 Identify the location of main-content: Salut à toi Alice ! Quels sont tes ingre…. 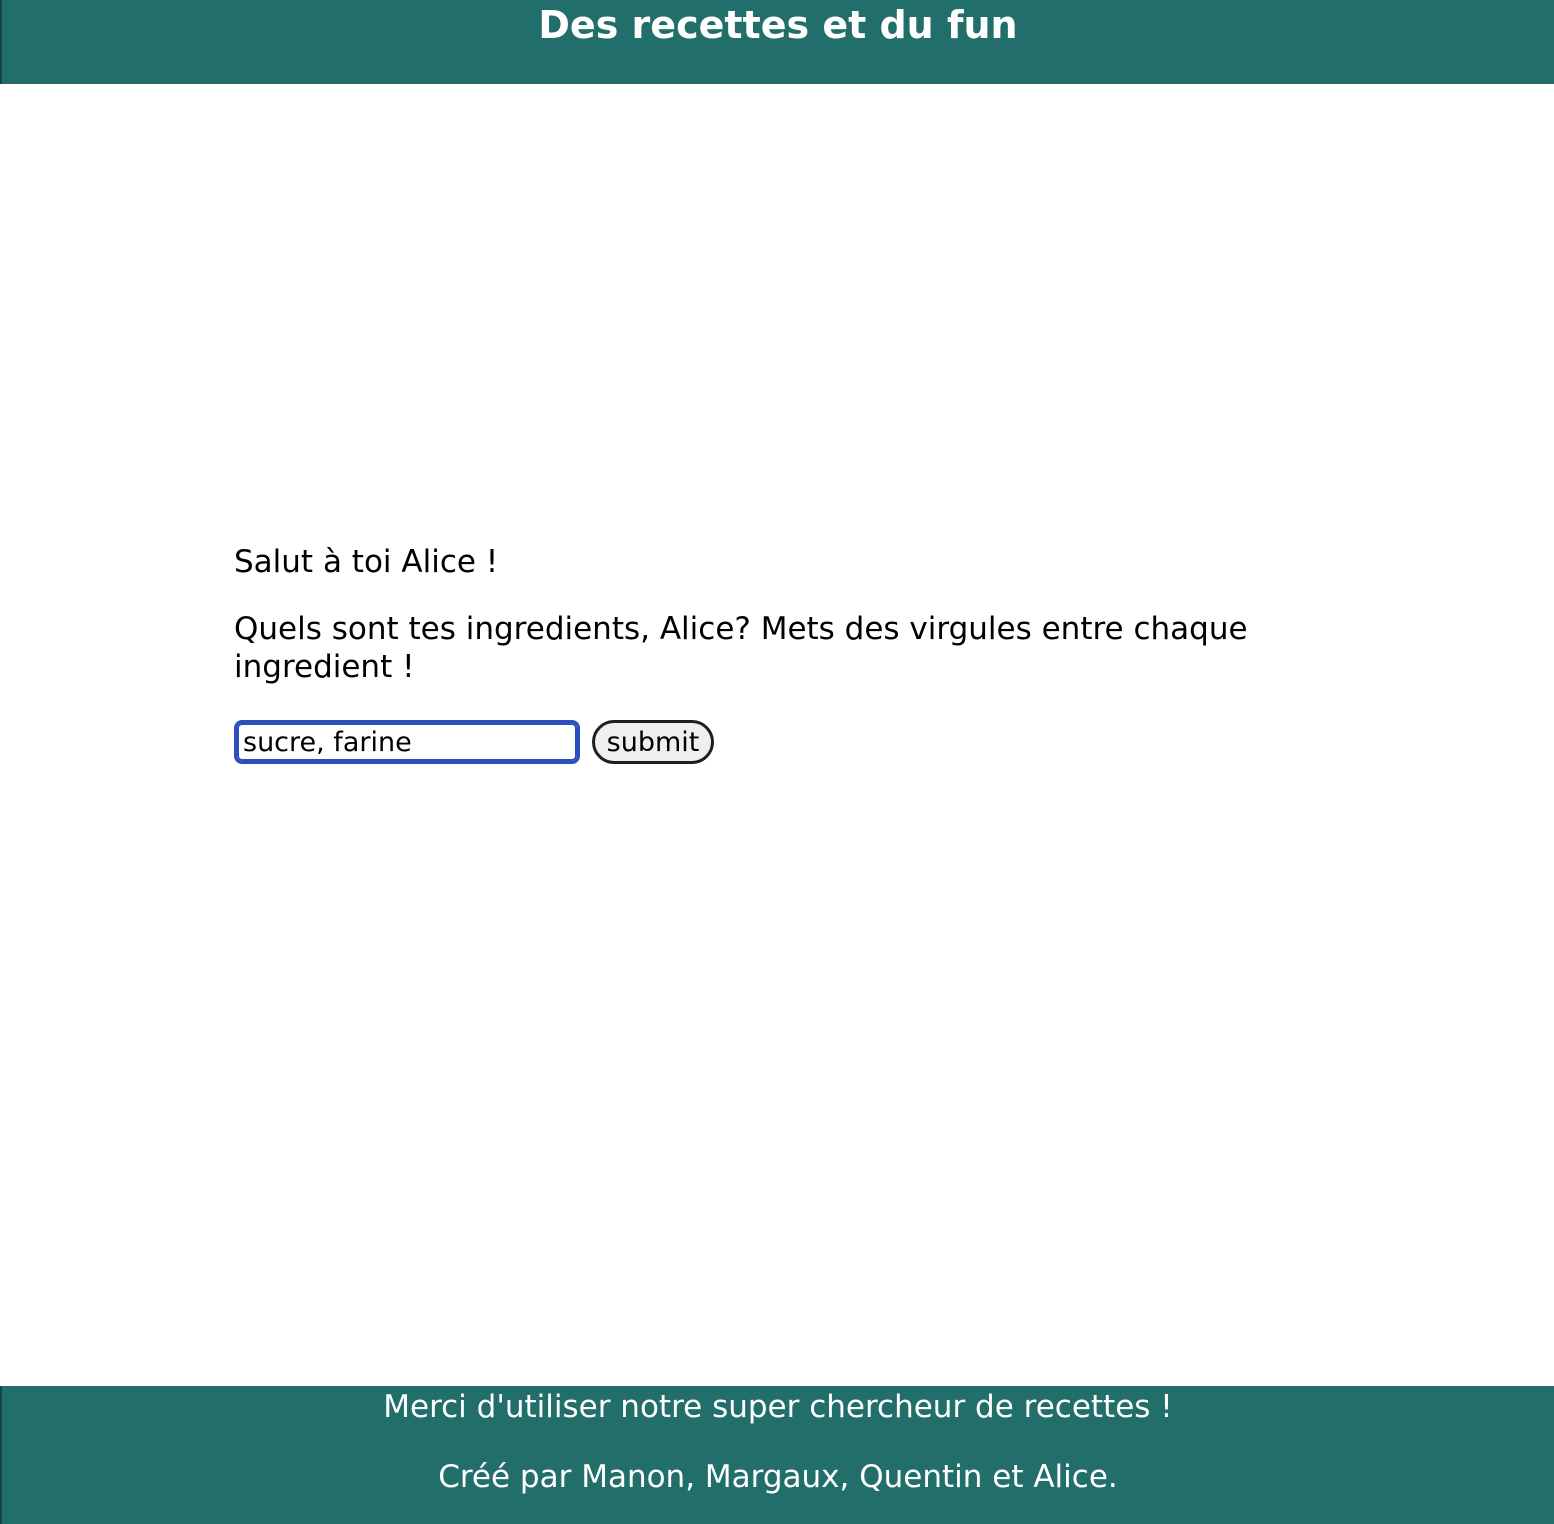
(784, 652).